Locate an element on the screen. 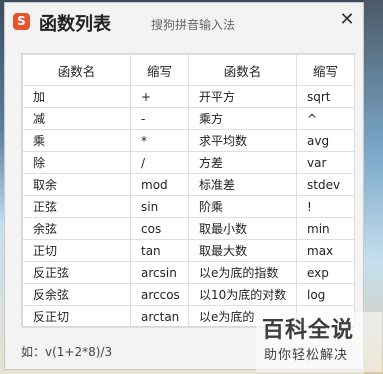 This screenshot has height=374, width=383. header-function-name: 函数名 is located at coordinates (76, 70).